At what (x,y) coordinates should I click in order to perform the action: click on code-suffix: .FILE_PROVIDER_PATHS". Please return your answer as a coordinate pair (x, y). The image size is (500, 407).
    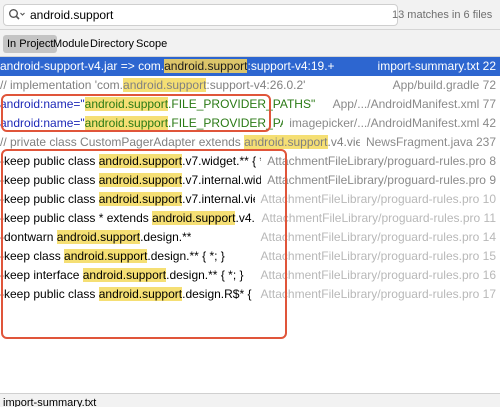
    Looking at the image, I should click on (242, 104).